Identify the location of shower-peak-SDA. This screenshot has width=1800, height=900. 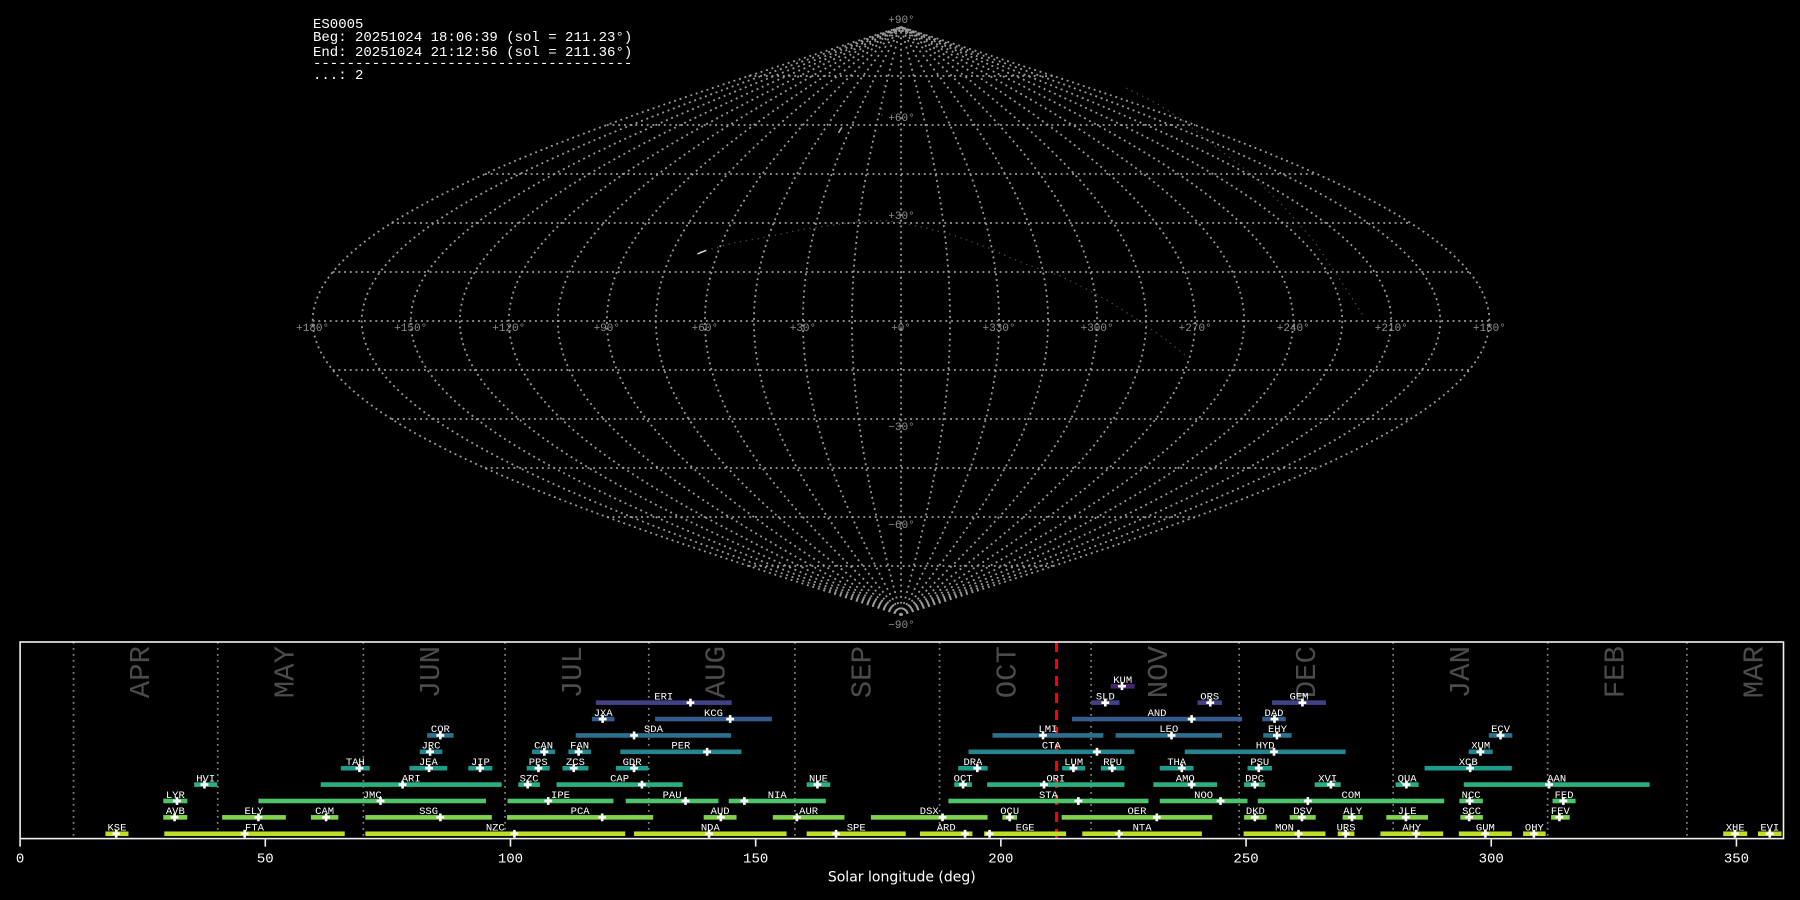
(634, 735).